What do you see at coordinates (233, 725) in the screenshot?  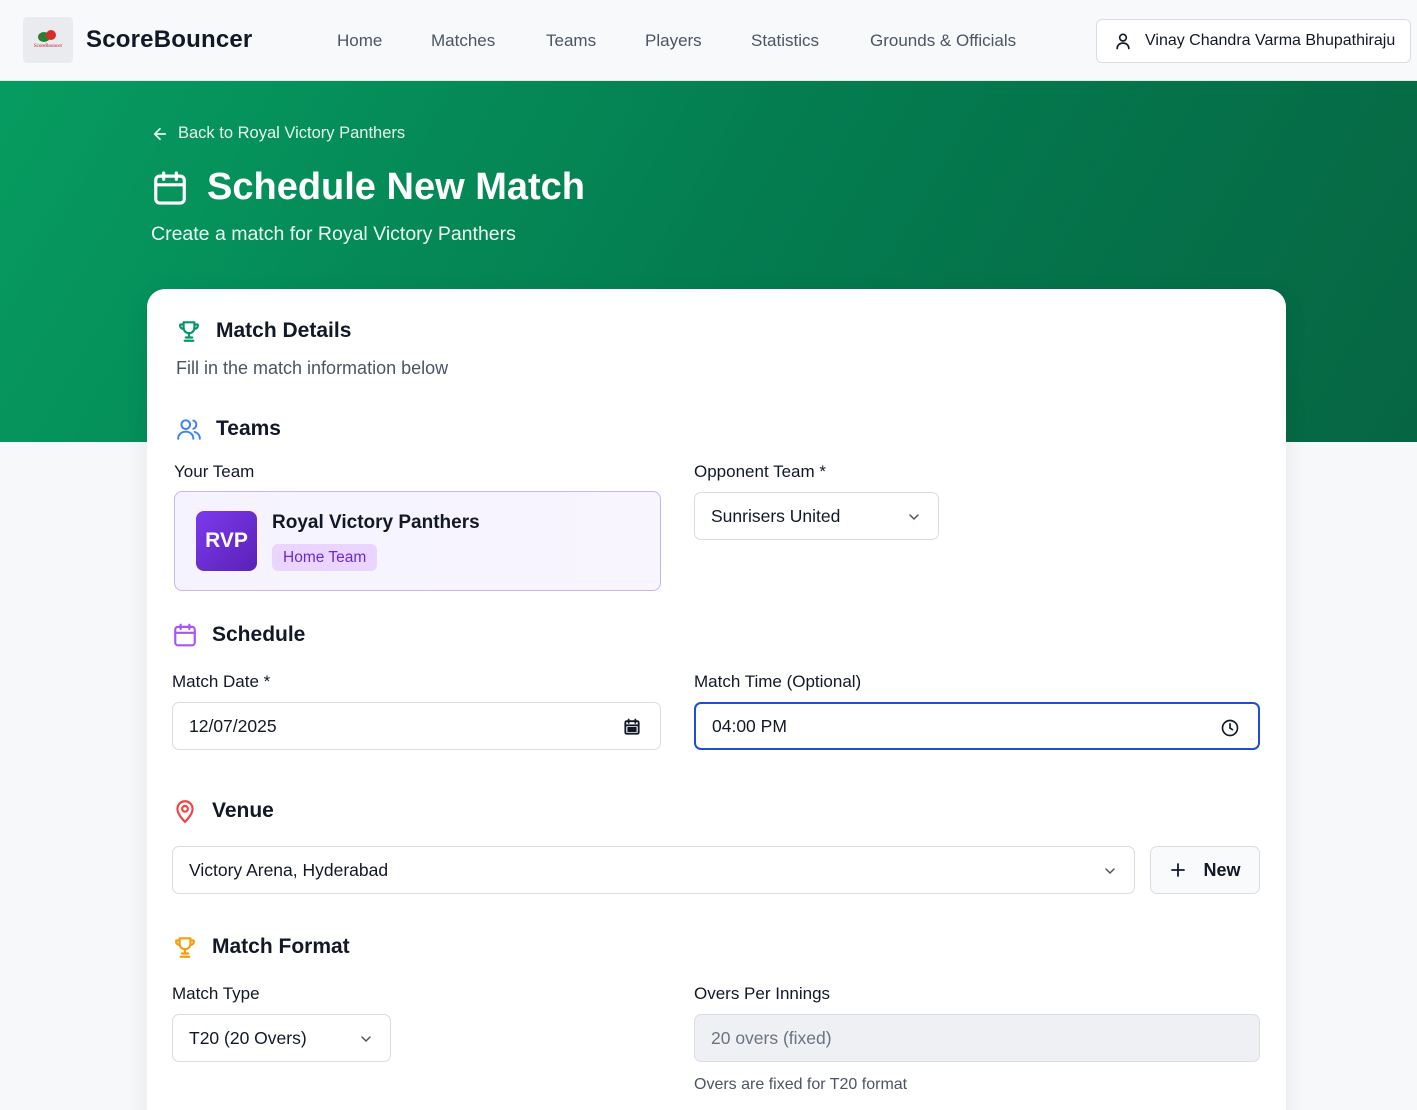 I see `match-date-value: 12/07/2025` at bounding box center [233, 725].